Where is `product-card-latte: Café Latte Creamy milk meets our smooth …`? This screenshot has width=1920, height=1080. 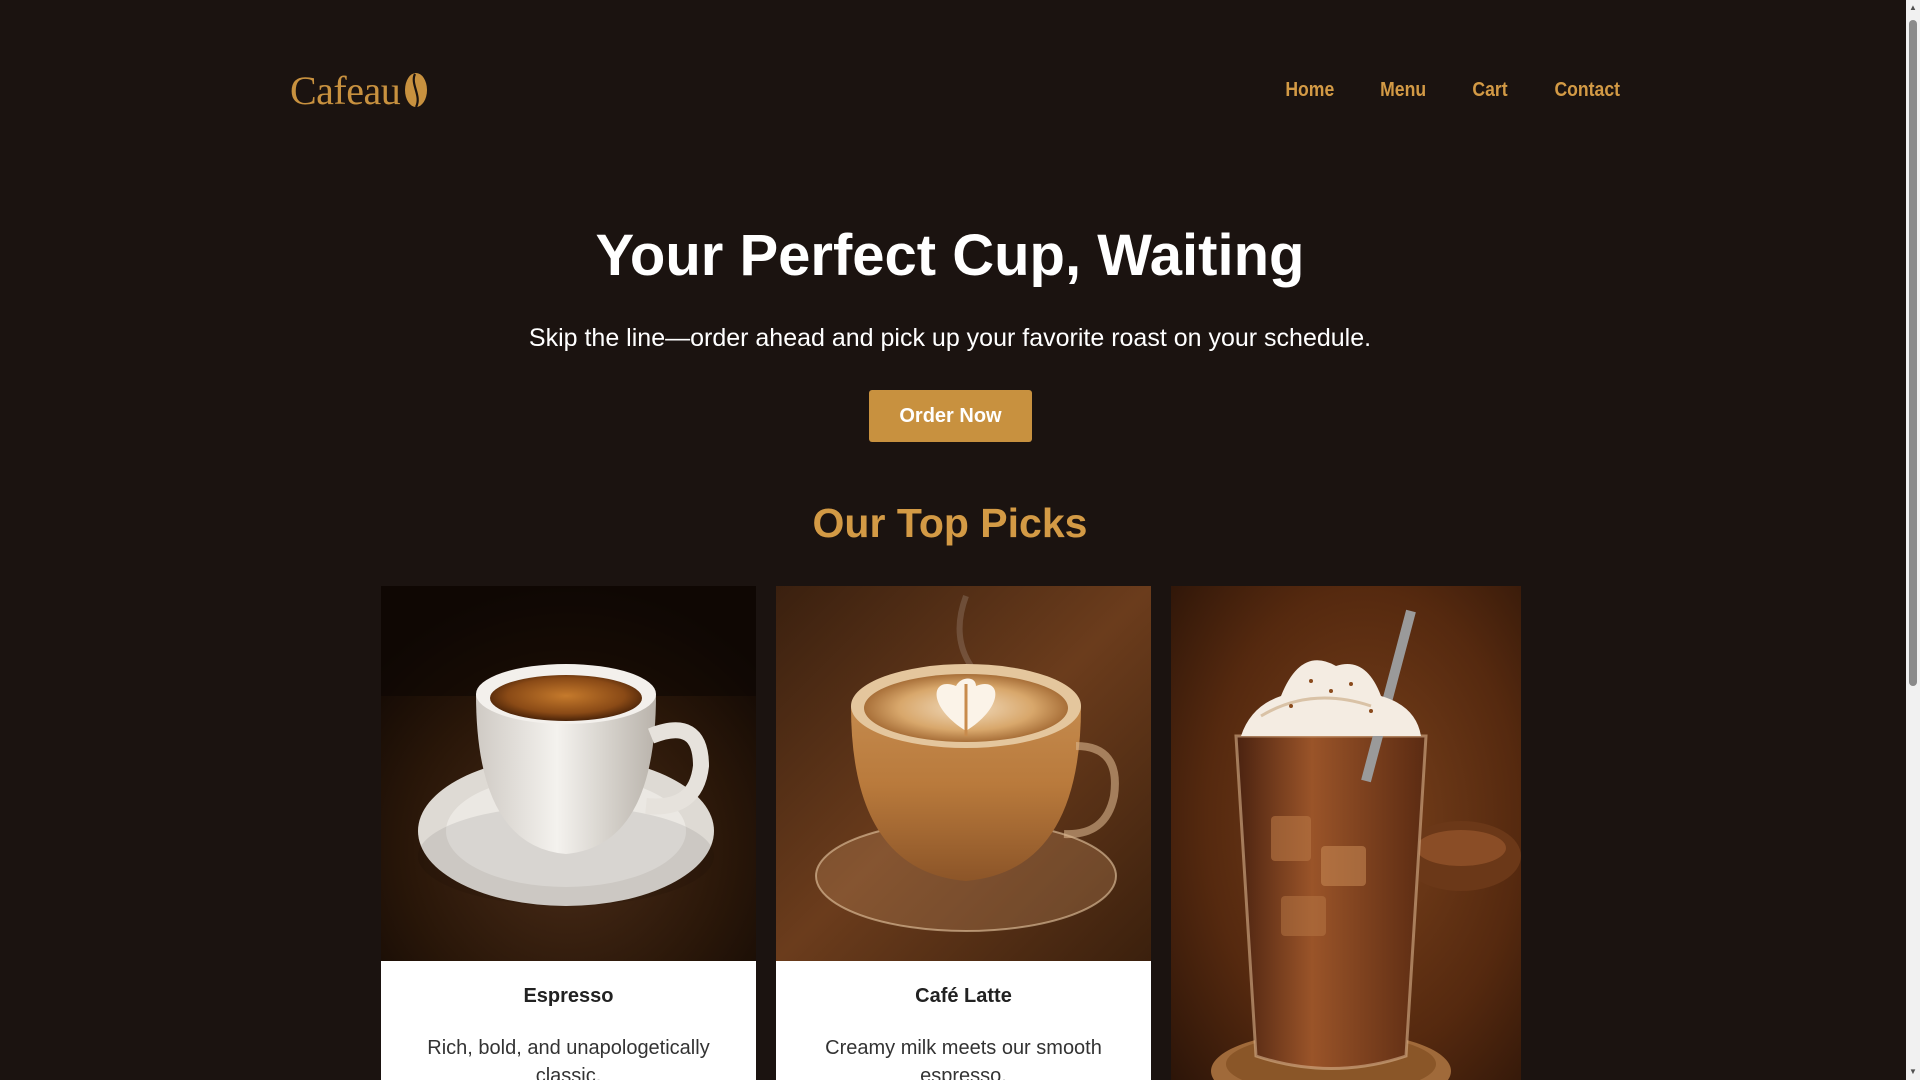
product-card-latte: Café Latte Creamy milk meets our smooth … is located at coordinates (963, 833).